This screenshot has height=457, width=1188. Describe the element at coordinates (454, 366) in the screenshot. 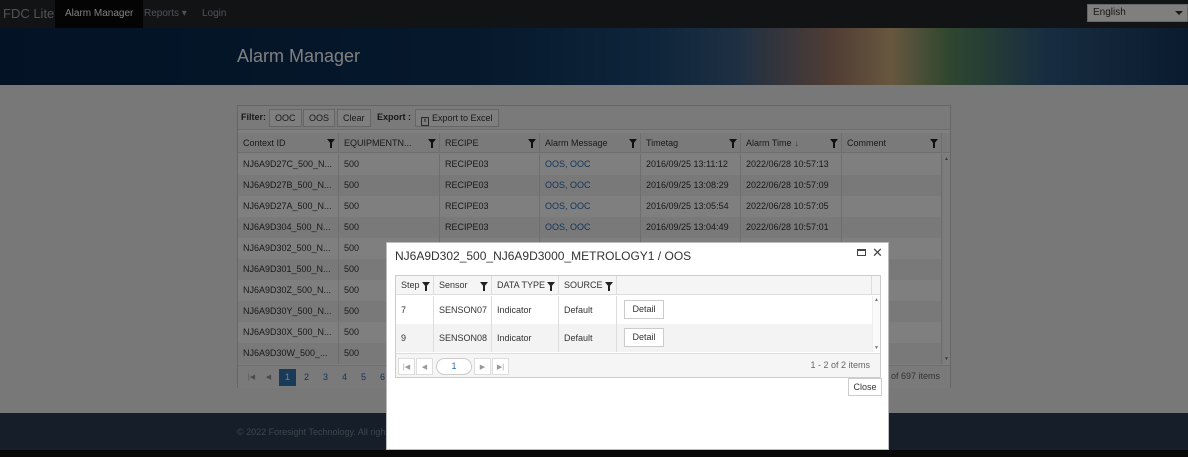

I see `page-number-input: 1` at that location.